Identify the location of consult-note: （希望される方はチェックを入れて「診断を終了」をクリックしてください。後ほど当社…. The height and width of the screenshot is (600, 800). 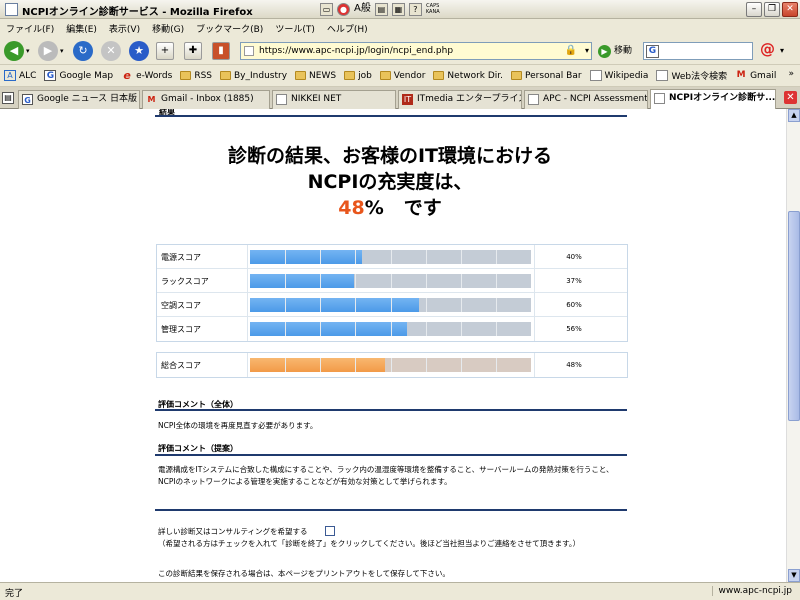
(369, 543).